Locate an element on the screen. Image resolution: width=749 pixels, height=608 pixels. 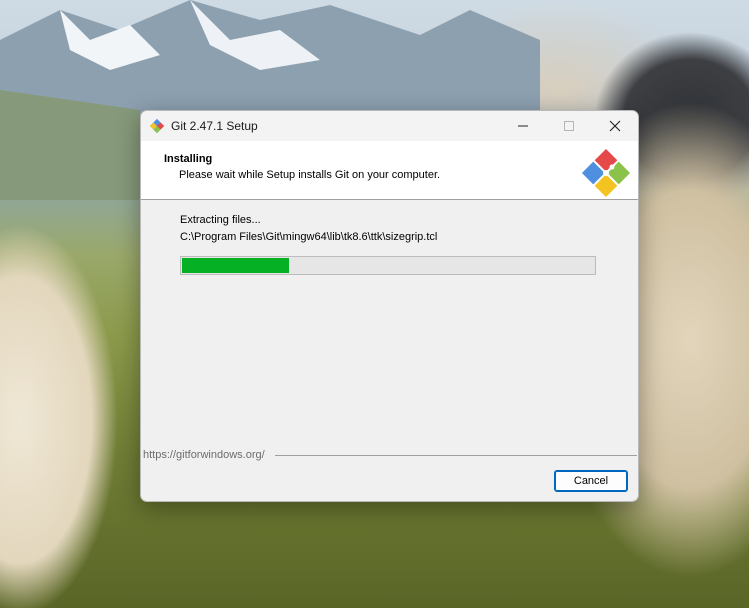
progress-bar-fill is located at coordinates (235, 265).